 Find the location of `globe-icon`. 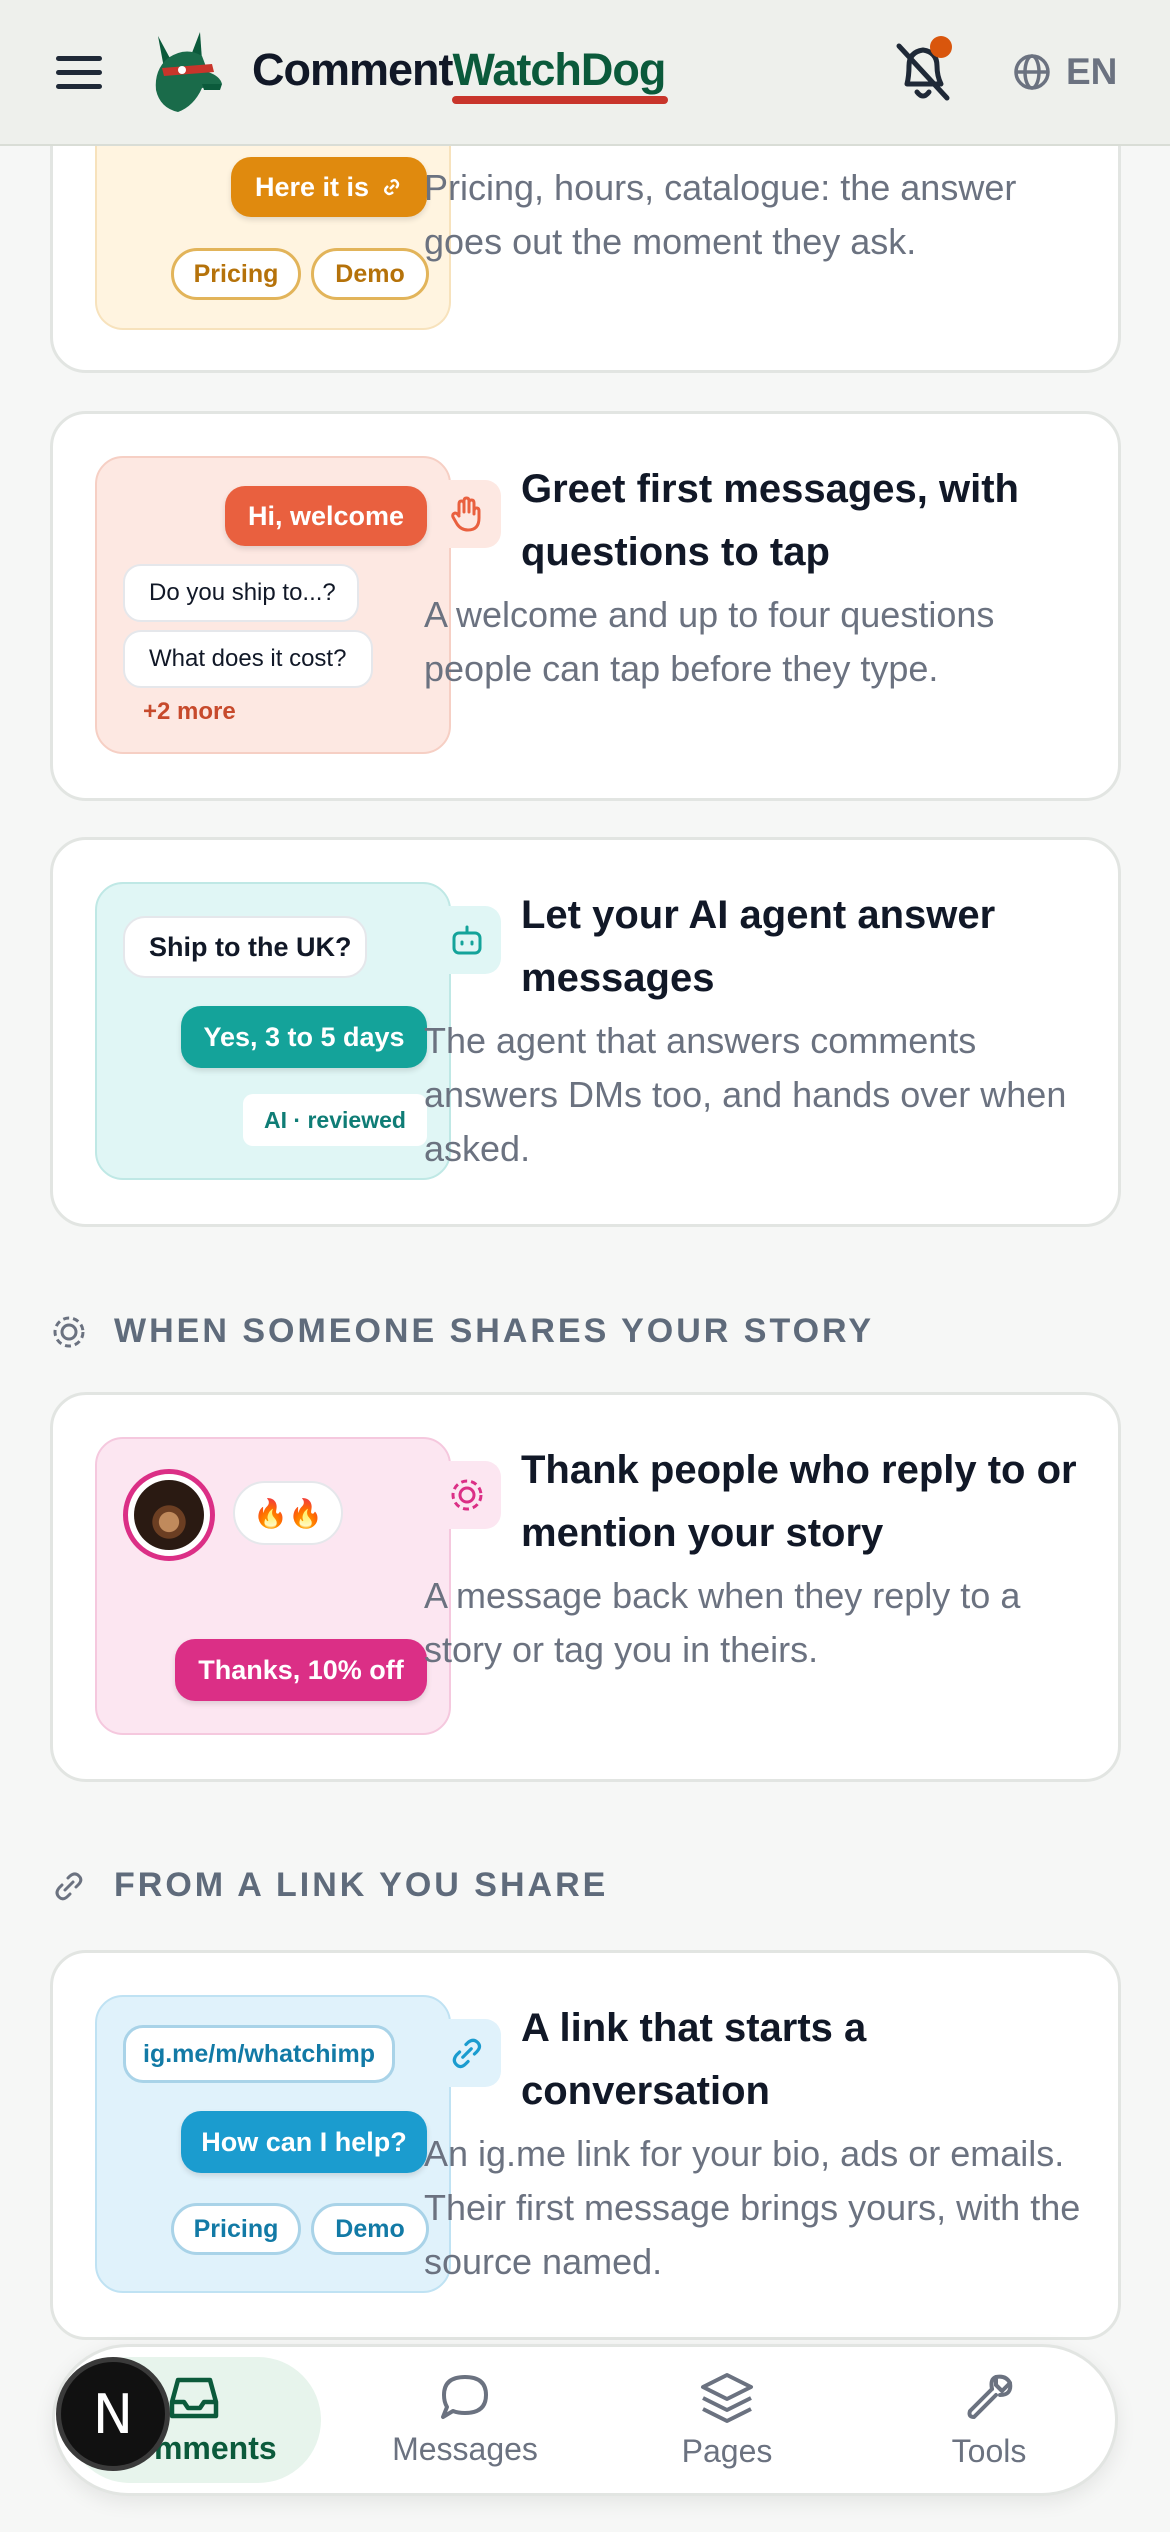

globe-icon is located at coordinates (1032, 72).